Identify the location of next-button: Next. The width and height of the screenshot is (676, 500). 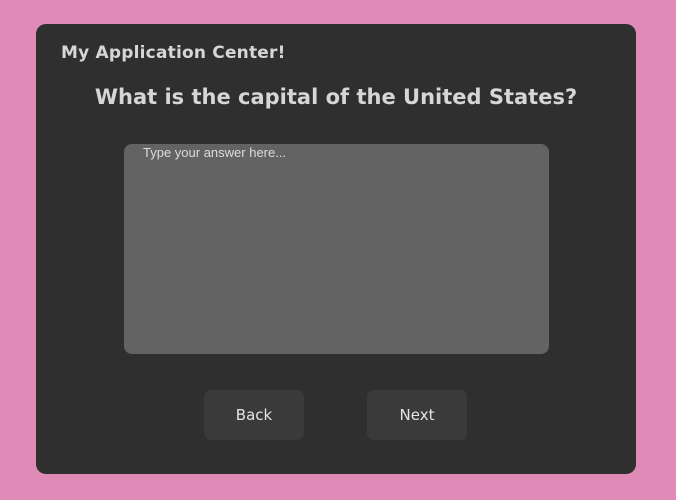
(417, 415).